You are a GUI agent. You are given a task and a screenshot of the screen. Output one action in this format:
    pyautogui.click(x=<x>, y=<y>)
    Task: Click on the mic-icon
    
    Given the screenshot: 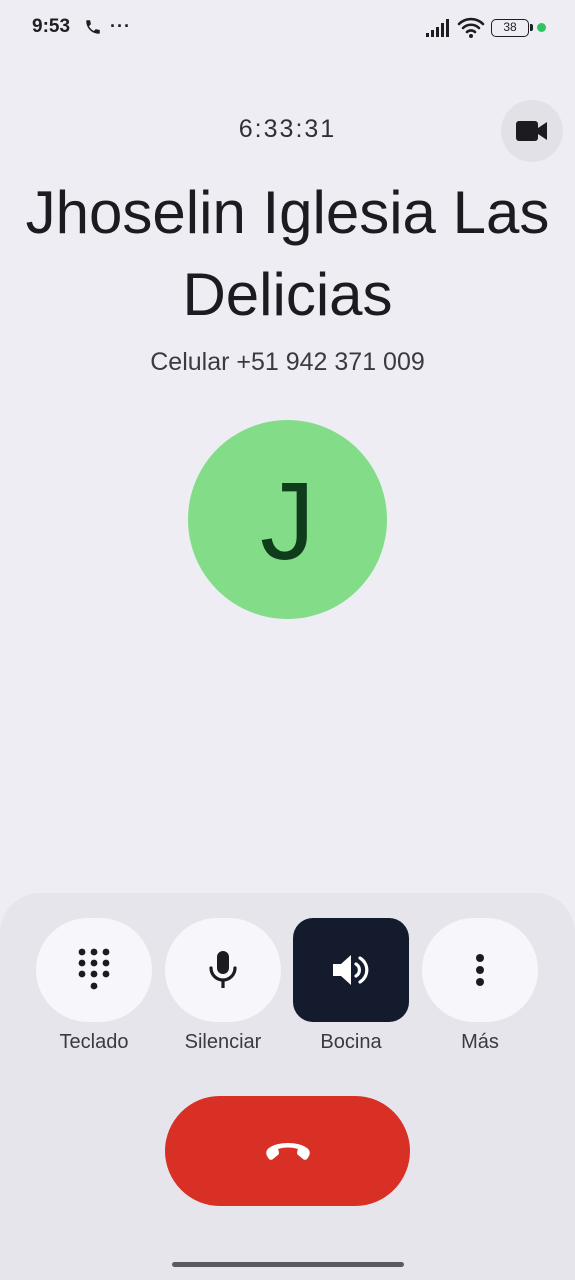 What is the action you would take?
    pyautogui.click(x=223, y=969)
    